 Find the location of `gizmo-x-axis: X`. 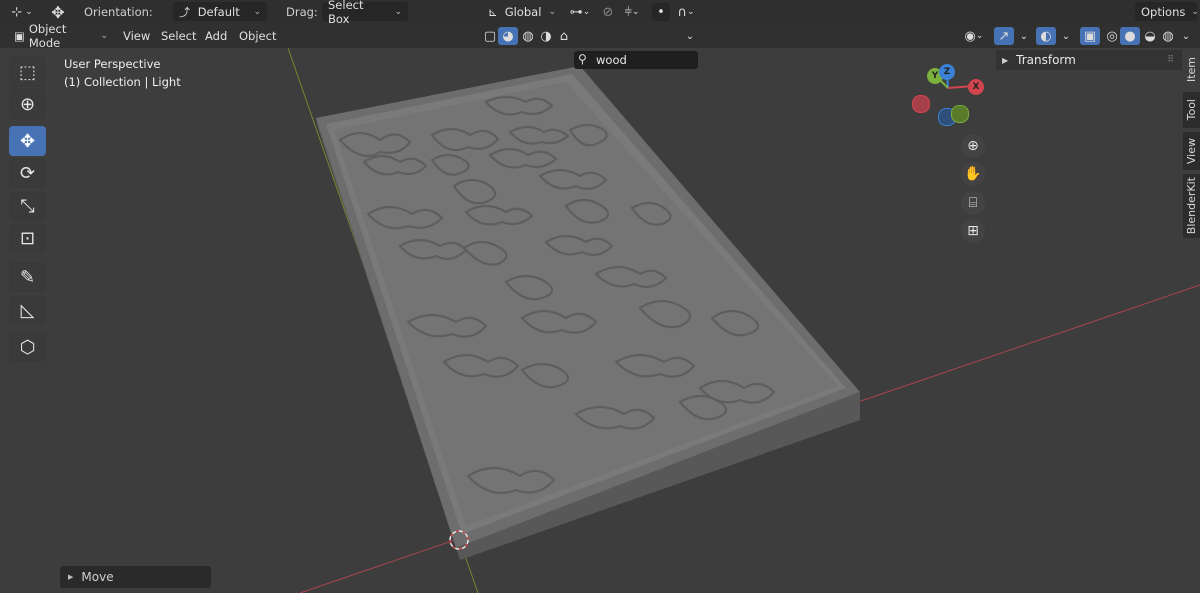

gizmo-x-axis: X is located at coordinates (976, 87).